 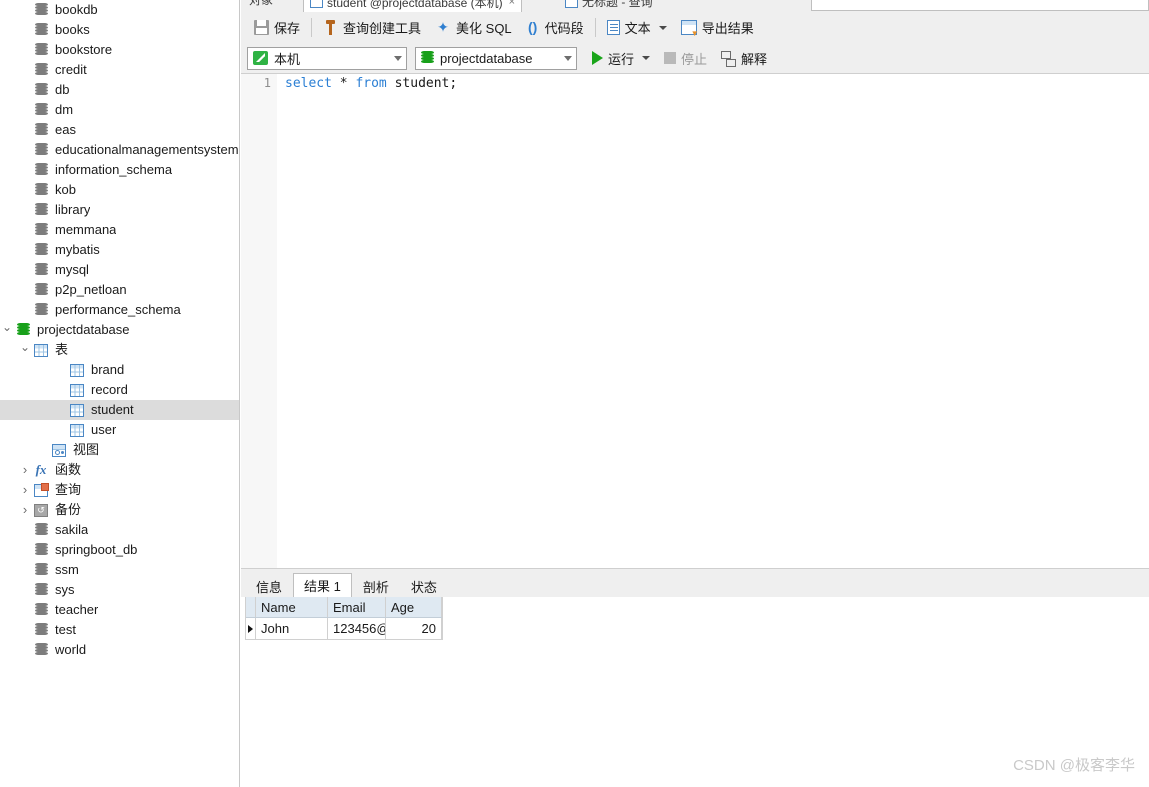 I want to click on tree-item-educationalmanagementsystem: educationalmanagementsystem, so click(x=119, y=150).